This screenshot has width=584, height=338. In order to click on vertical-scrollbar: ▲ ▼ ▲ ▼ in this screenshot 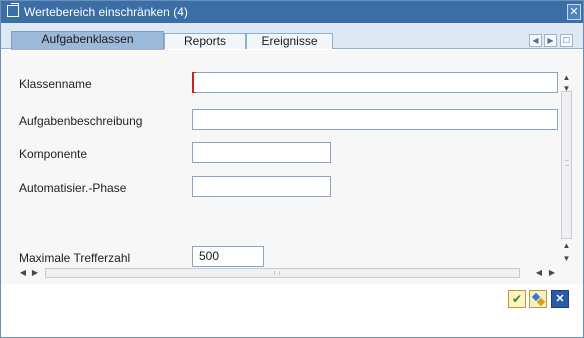, I will do `click(566, 168)`.